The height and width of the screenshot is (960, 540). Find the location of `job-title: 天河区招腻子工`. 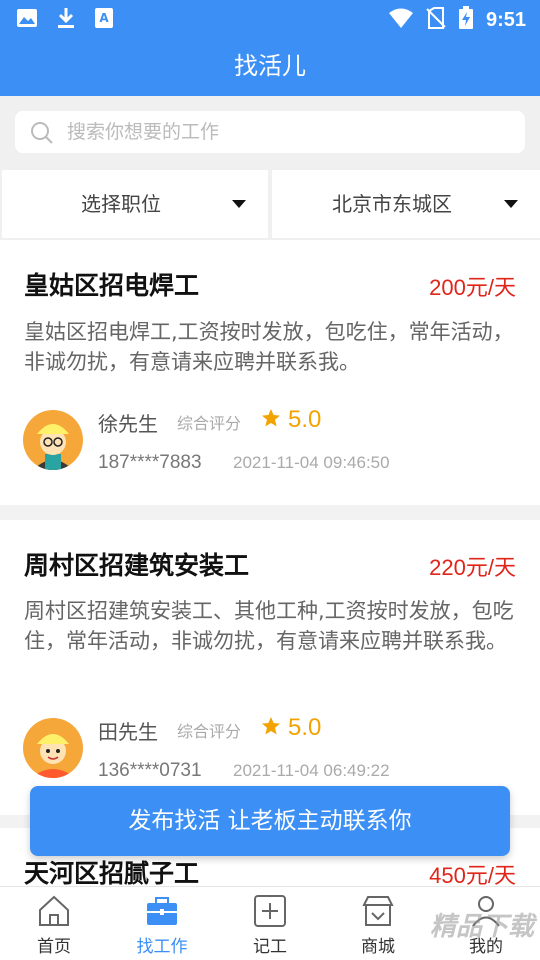

job-title: 天河区招腻子工 is located at coordinates (112, 873).